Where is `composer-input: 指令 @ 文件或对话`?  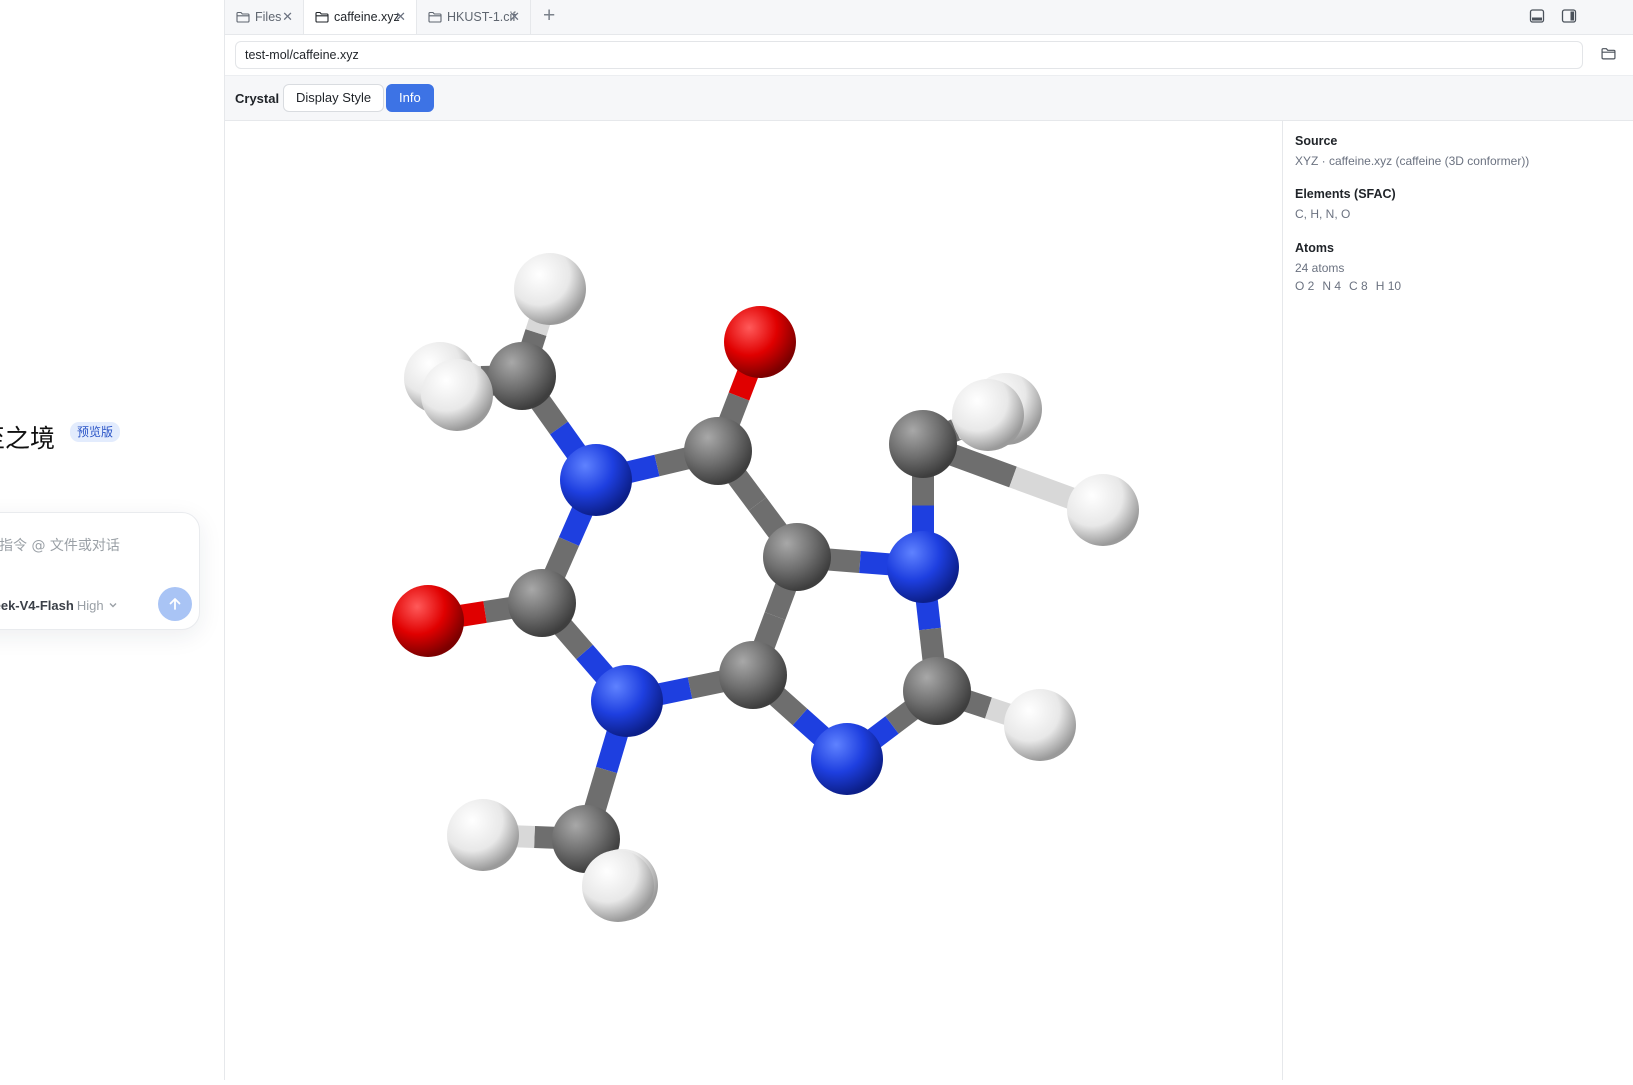
composer-input: 指令 @ 文件或对话 is located at coordinates (60, 545).